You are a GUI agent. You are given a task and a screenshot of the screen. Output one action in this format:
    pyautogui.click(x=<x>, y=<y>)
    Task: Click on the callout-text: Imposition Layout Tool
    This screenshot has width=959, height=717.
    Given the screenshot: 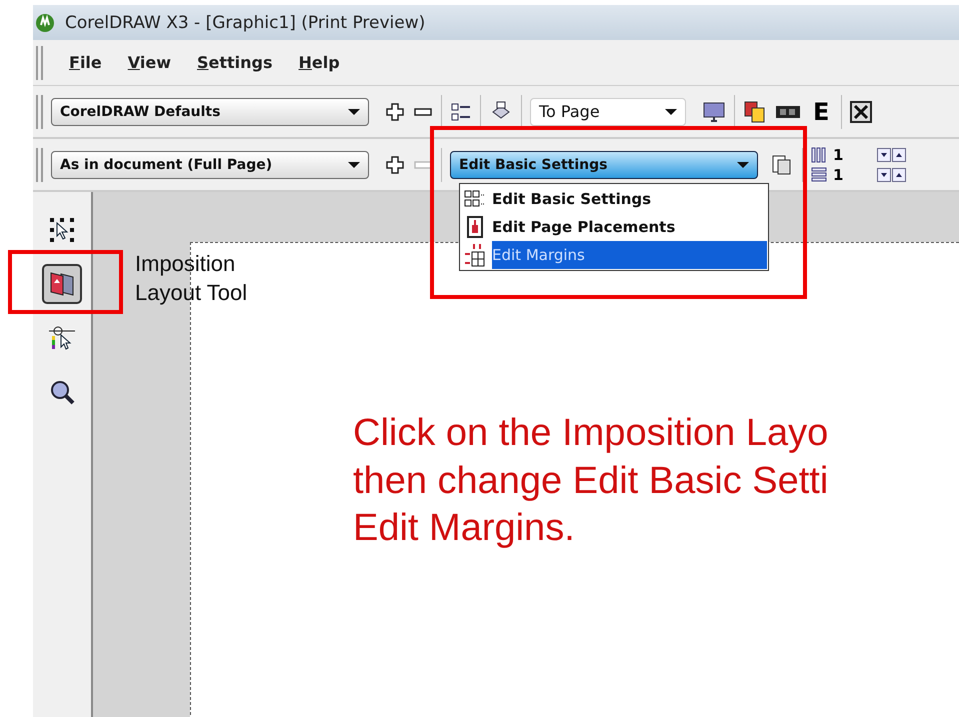 What is the action you would take?
    pyautogui.click(x=191, y=278)
    